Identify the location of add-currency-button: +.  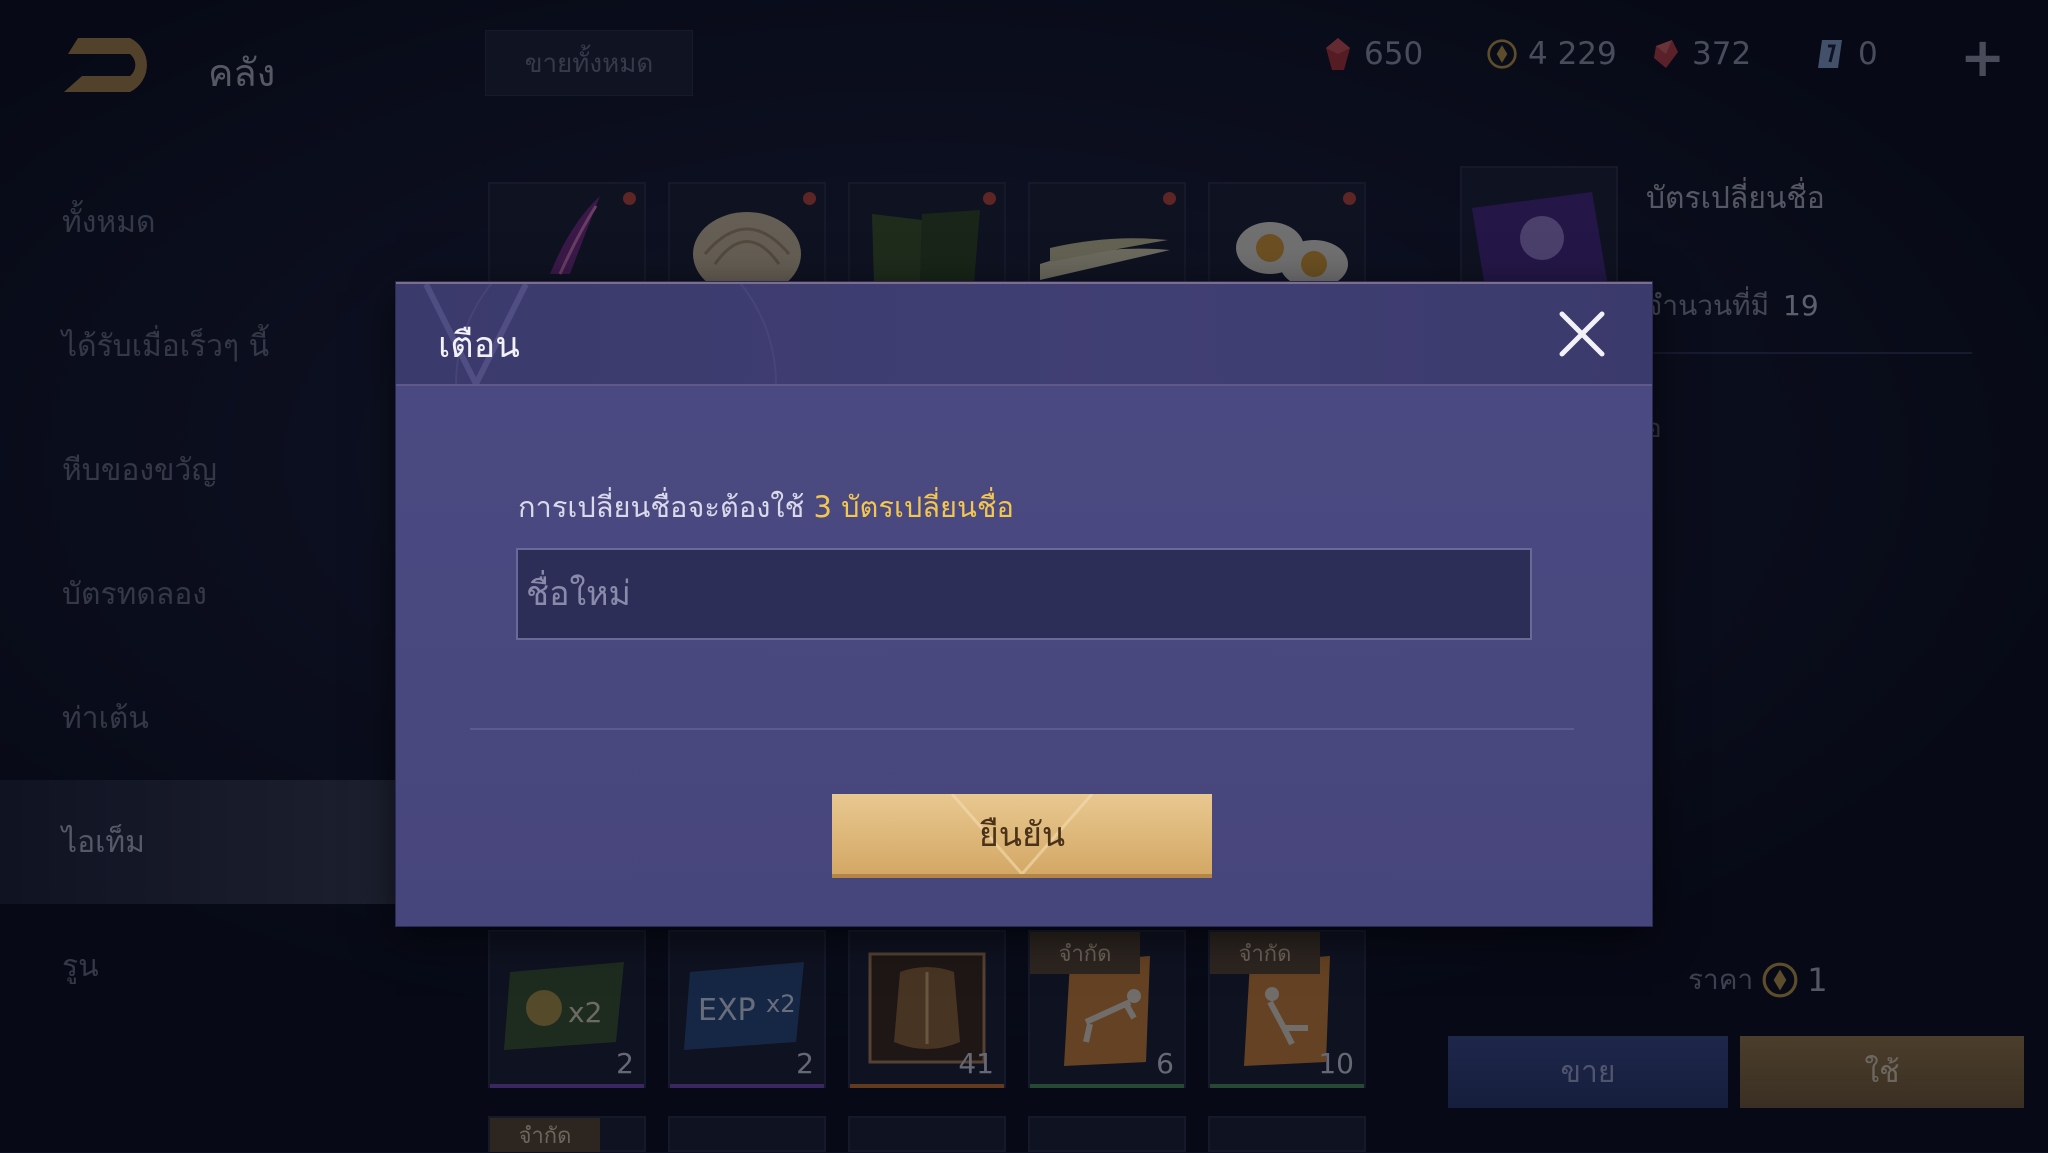
(1982, 57).